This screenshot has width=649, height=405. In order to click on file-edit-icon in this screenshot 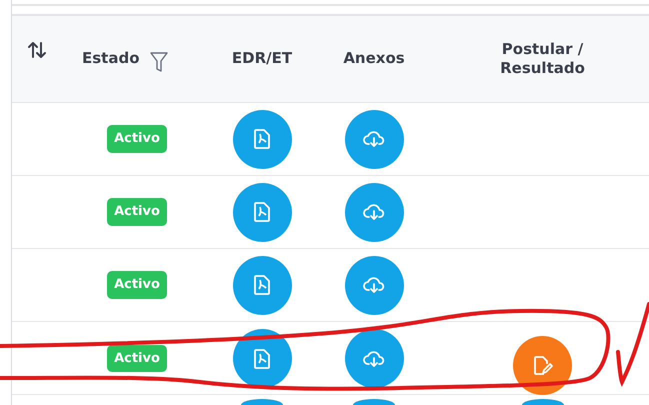, I will do `click(542, 366)`.